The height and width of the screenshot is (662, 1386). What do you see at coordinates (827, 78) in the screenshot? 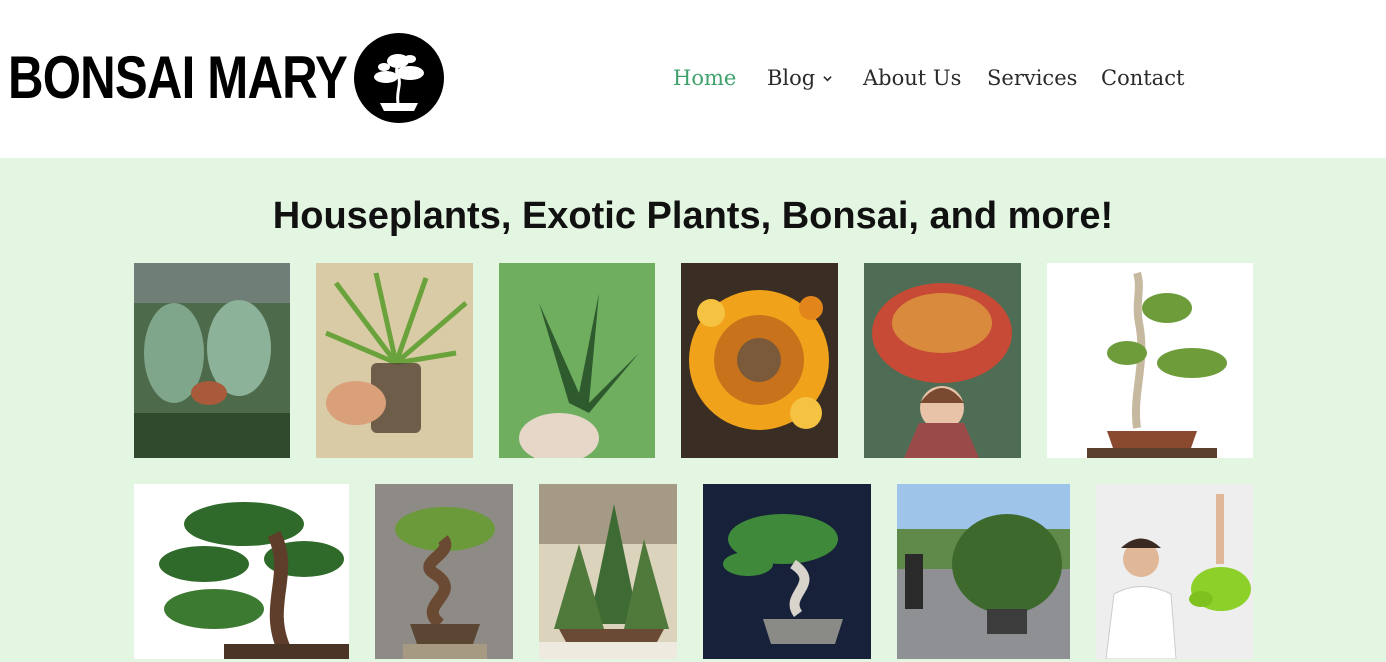
I see `chevron-down-icon` at bounding box center [827, 78].